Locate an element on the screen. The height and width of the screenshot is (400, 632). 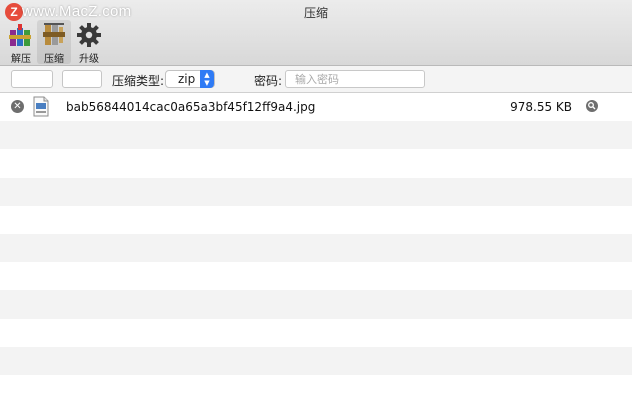
toolbar-upgrade-button: 升级 is located at coordinates (89, 42).